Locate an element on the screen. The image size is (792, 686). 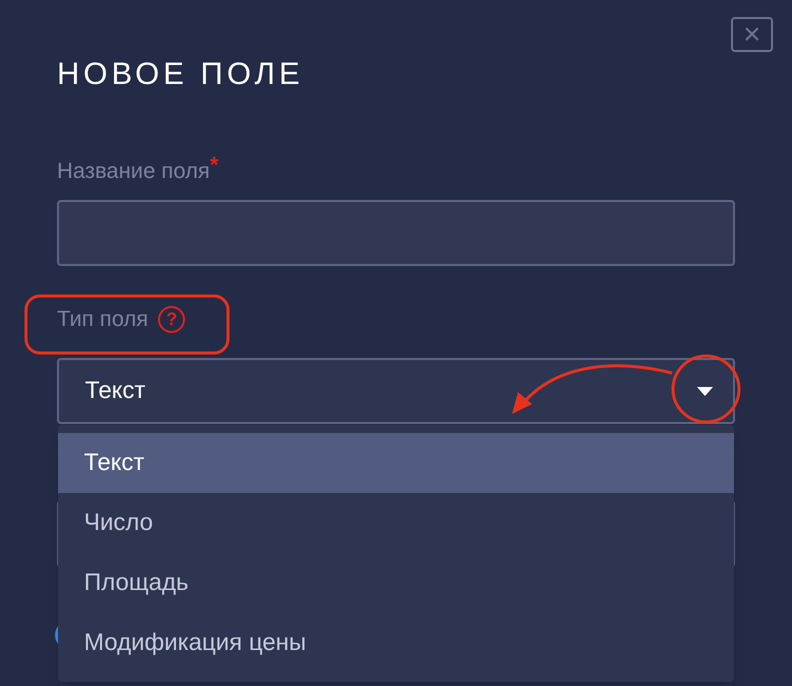
dropdown-option: Текст is located at coordinates (396, 463).